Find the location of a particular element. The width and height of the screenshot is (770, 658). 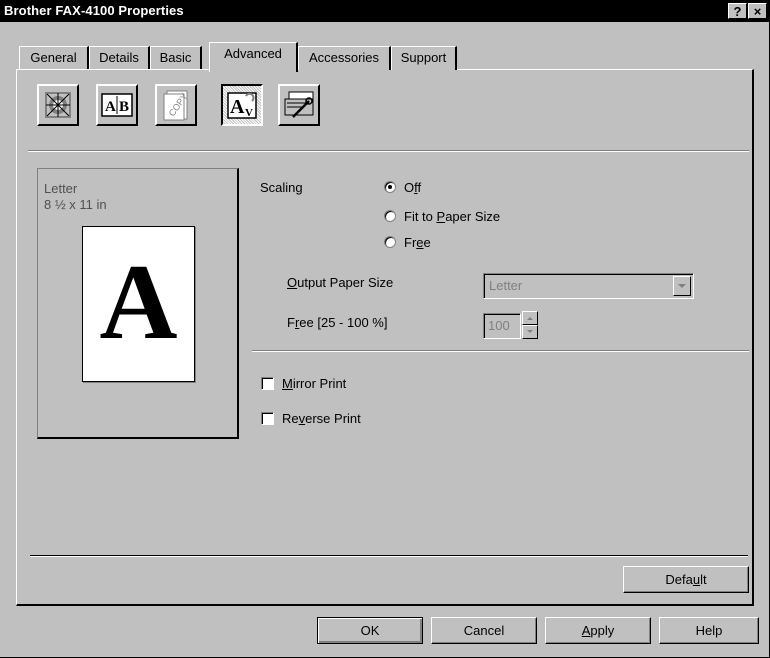

tab-label: Details is located at coordinates (119, 57).